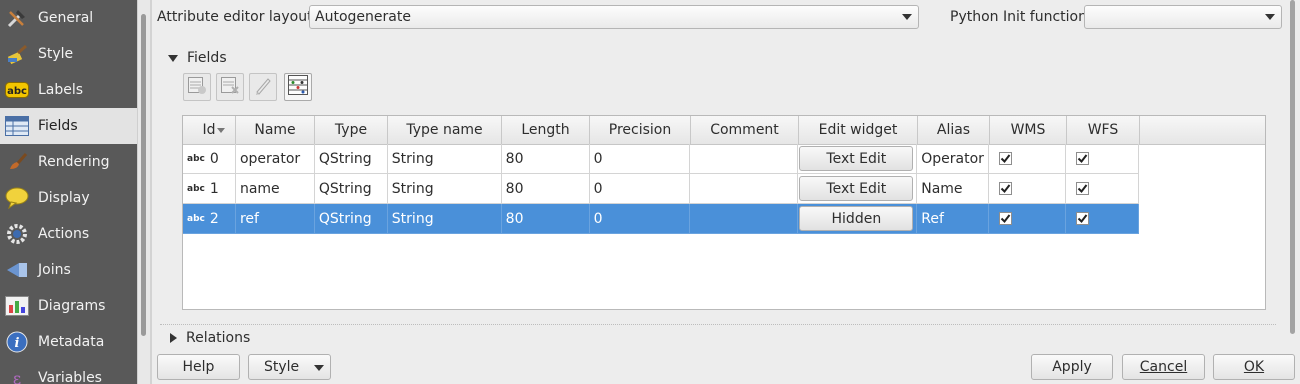 This screenshot has width=1300, height=384. I want to click on sidebar-item-metadata: i Metadata, so click(68, 342).